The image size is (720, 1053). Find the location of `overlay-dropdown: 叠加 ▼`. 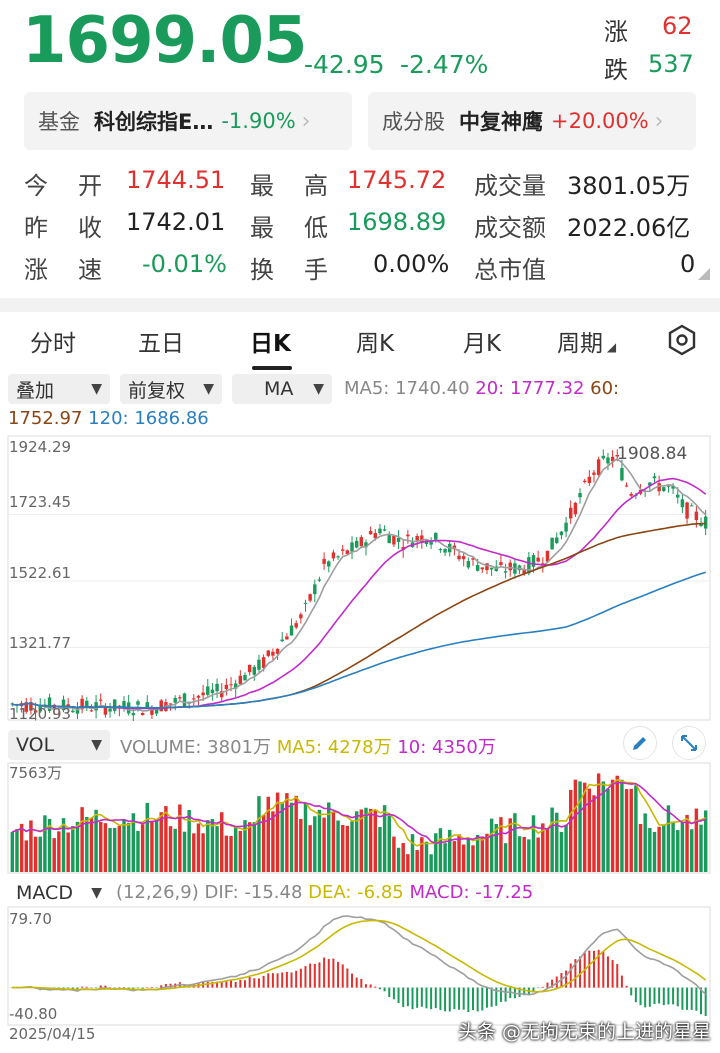

overlay-dropdown: 叠加 ▼ is located at coordinates (59, 389).